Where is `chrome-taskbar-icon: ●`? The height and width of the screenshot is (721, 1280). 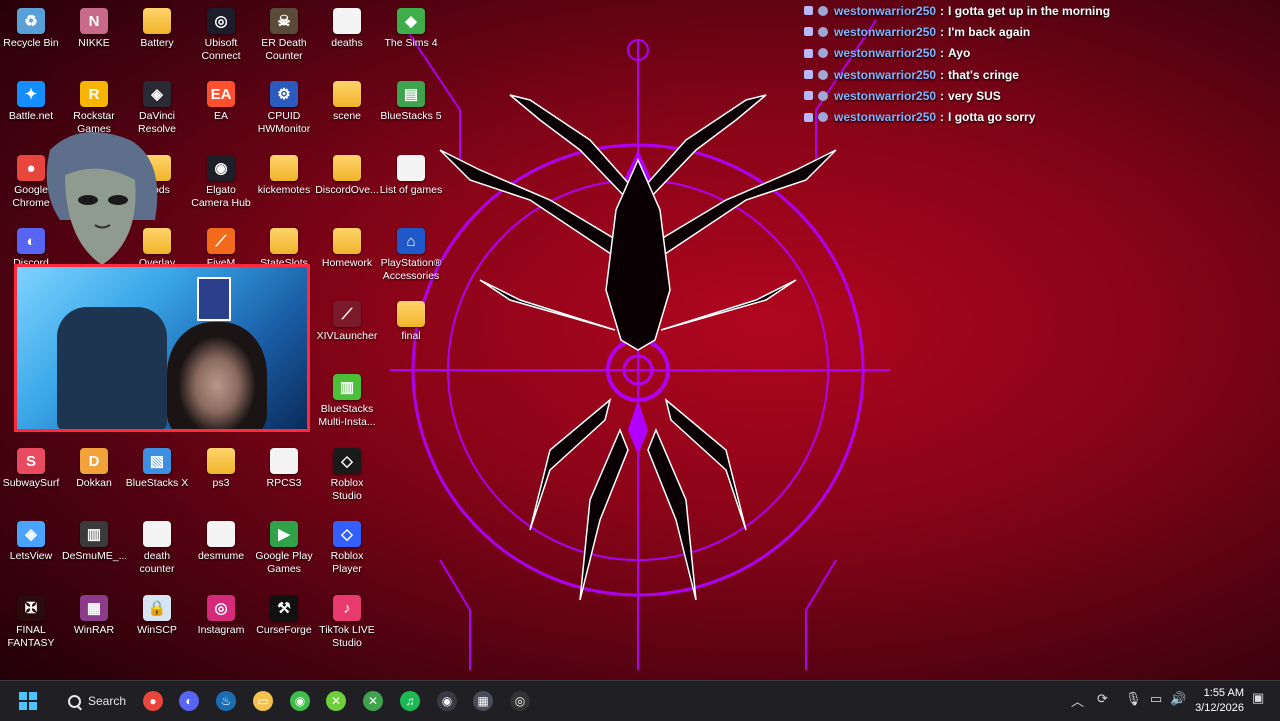
chrome-taskbar-icon: ● is located at coordinates (153, 701).